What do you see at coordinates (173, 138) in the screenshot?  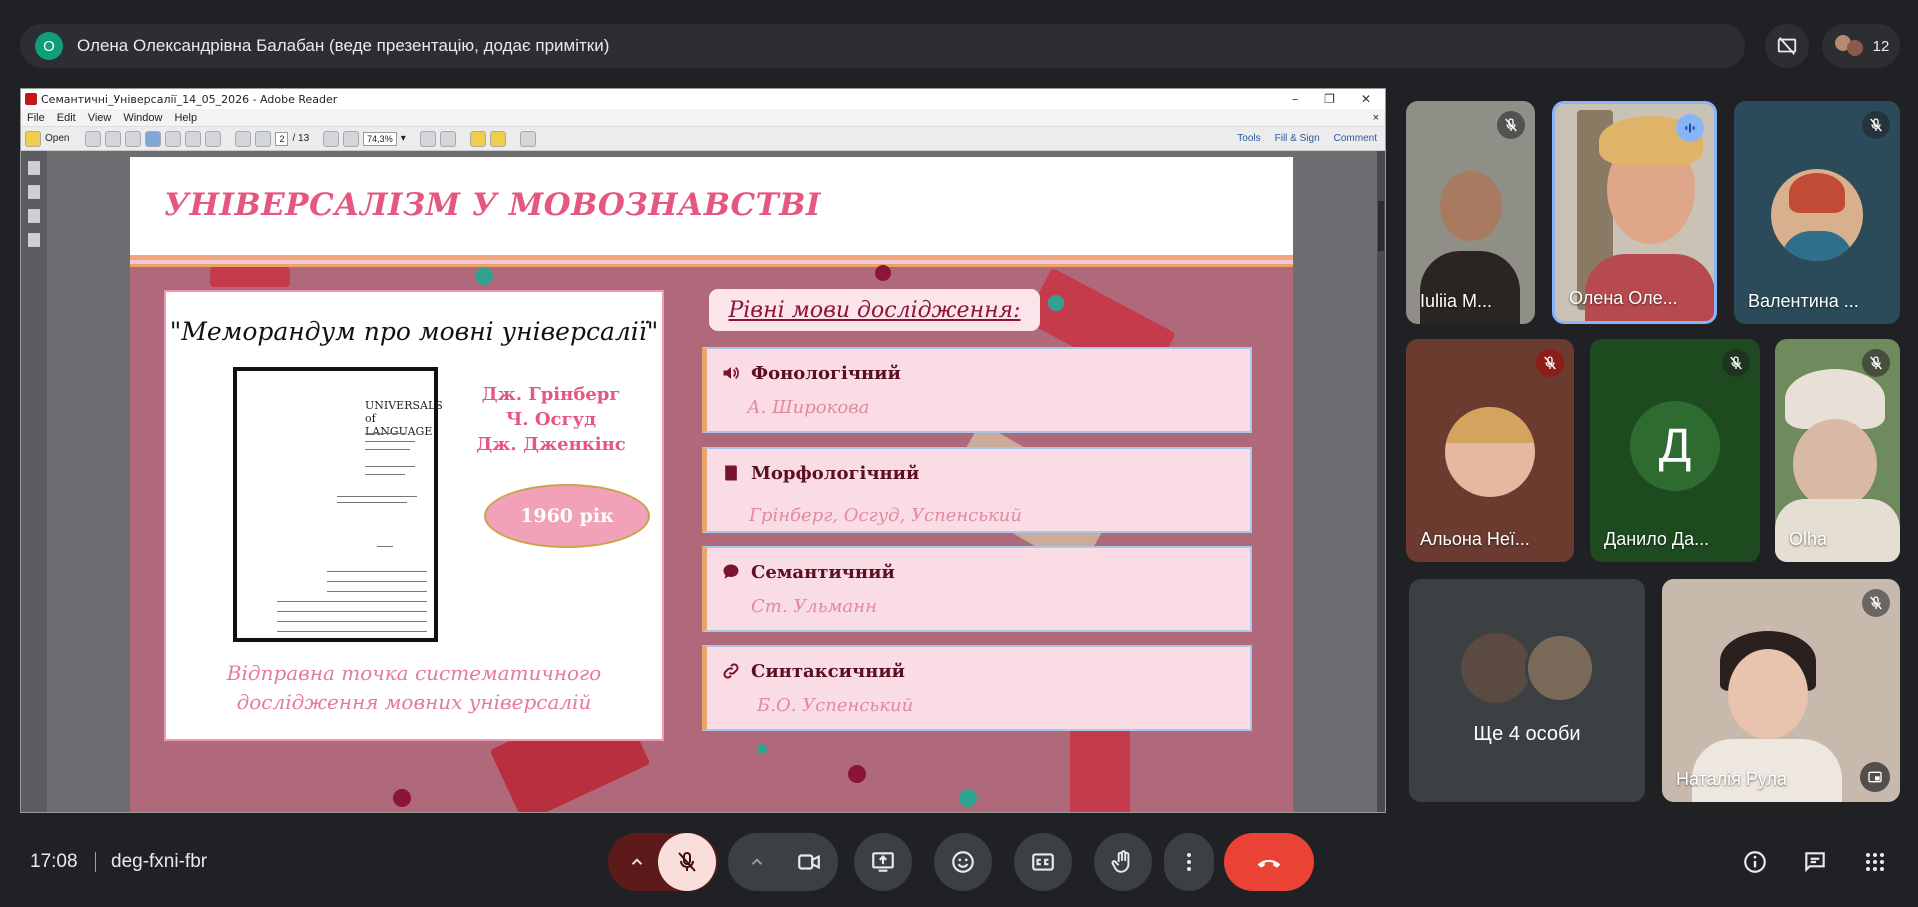 I see `save-icon` at bounding box center [173, 138].